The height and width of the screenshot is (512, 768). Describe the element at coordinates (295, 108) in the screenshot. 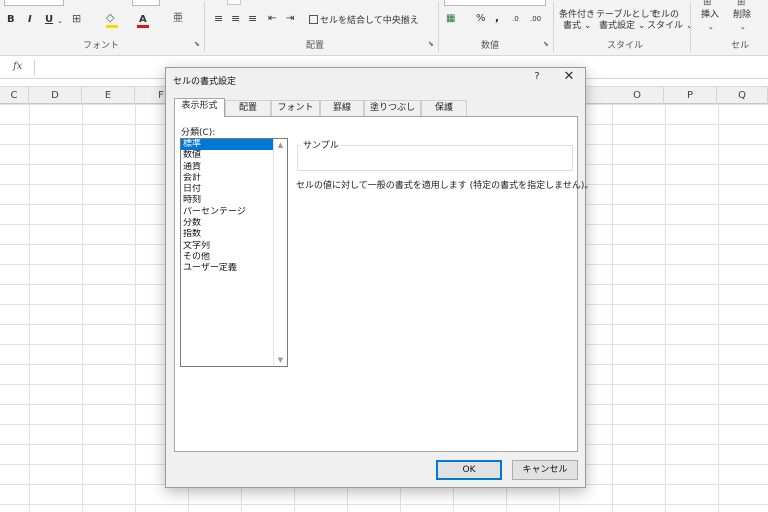

I see `tab-font: フォント` at that location.